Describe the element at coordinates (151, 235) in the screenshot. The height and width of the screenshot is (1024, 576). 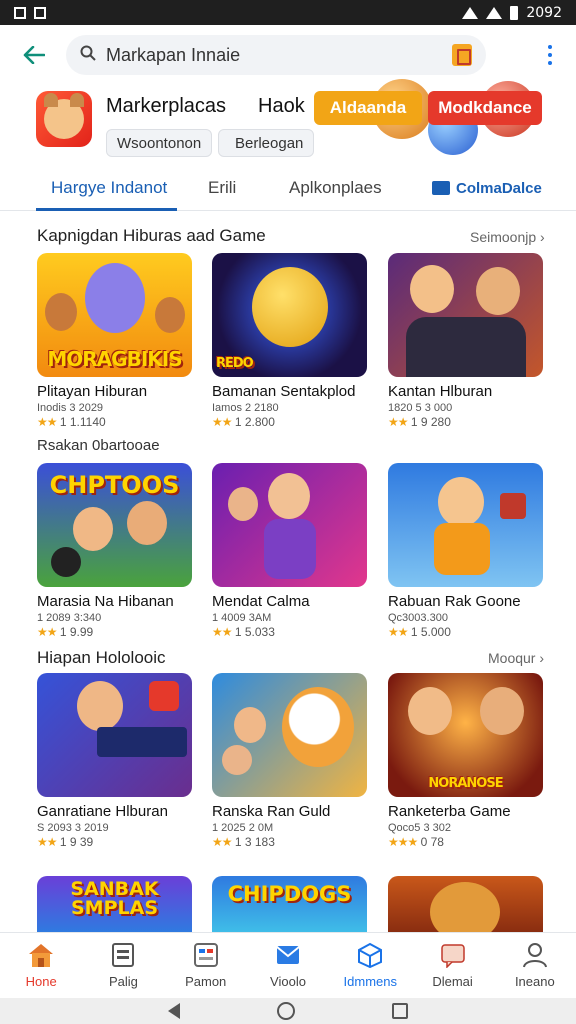
I see `section-title: Kapnigdan Hiburas aad Game` at that location.